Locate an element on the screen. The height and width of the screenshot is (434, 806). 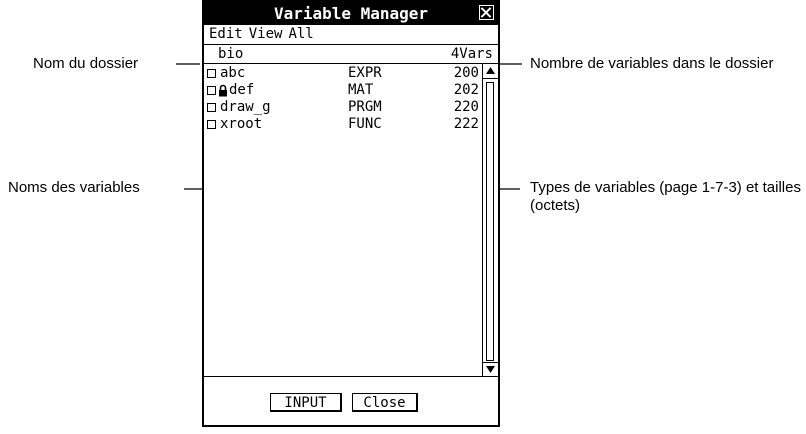
input-button: INPUT is located at coordinates (306, 402).